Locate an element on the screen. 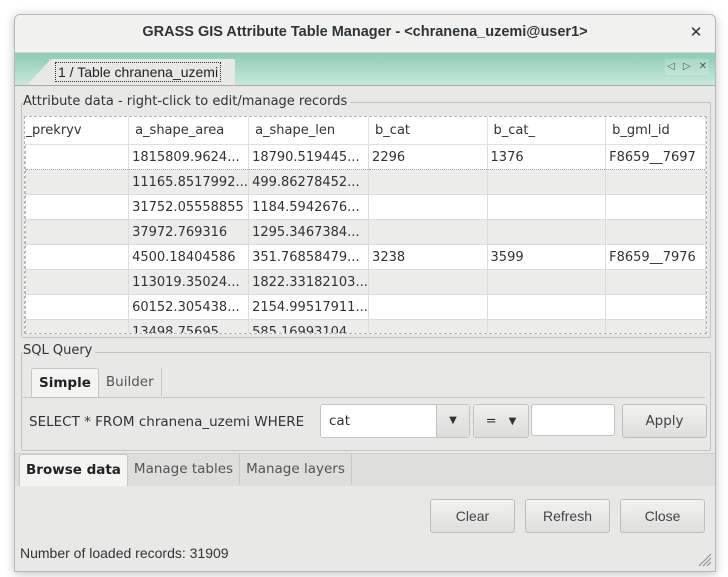  table-cell: F8659__7976 is located at coordinates (655, 257).